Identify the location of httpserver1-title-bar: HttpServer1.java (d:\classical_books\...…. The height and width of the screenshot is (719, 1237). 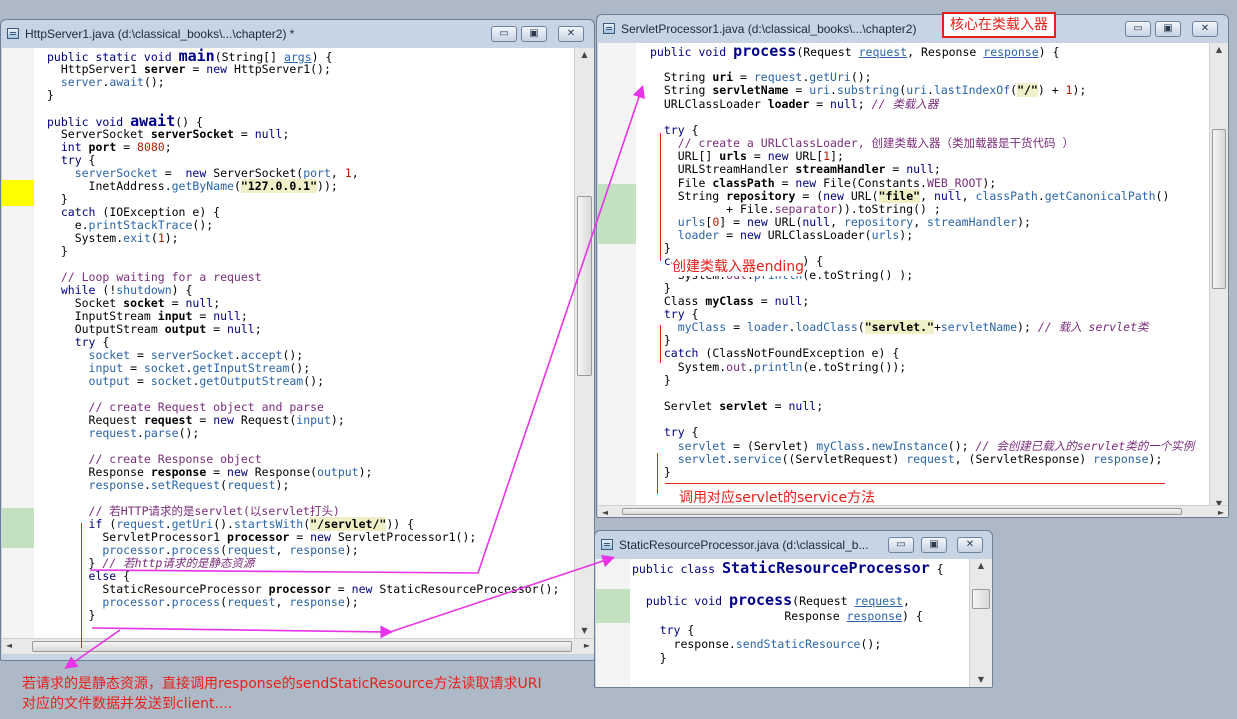
(297, 34).